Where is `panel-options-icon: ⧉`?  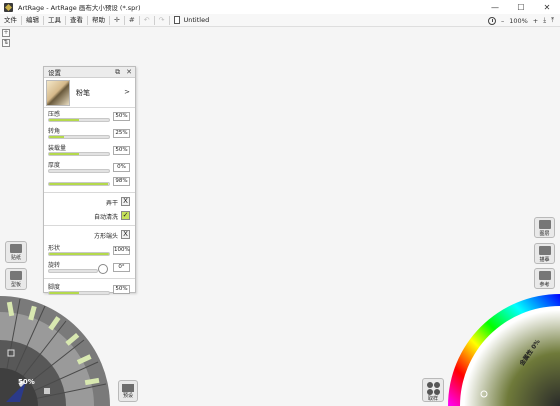
panel-options-icon: ⧉ is located at coordinates (117, 72).